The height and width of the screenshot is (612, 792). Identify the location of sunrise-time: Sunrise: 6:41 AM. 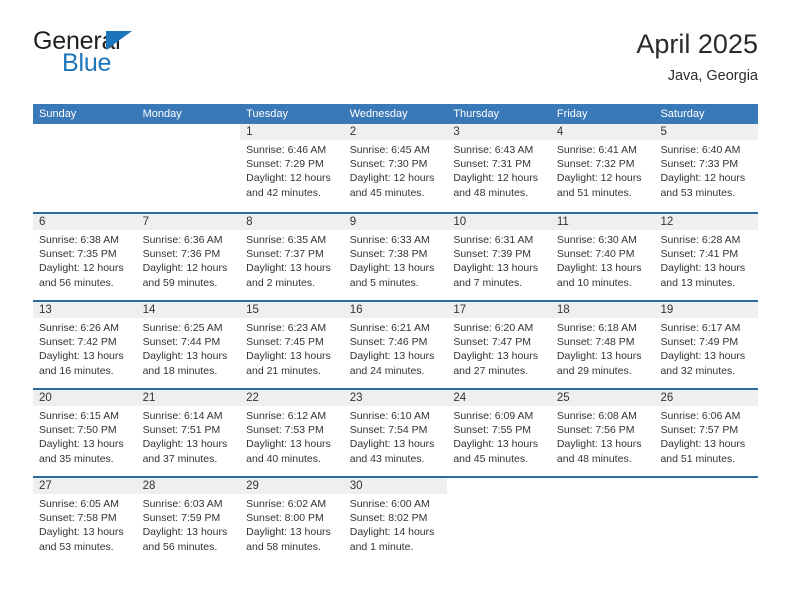
(596, 150).